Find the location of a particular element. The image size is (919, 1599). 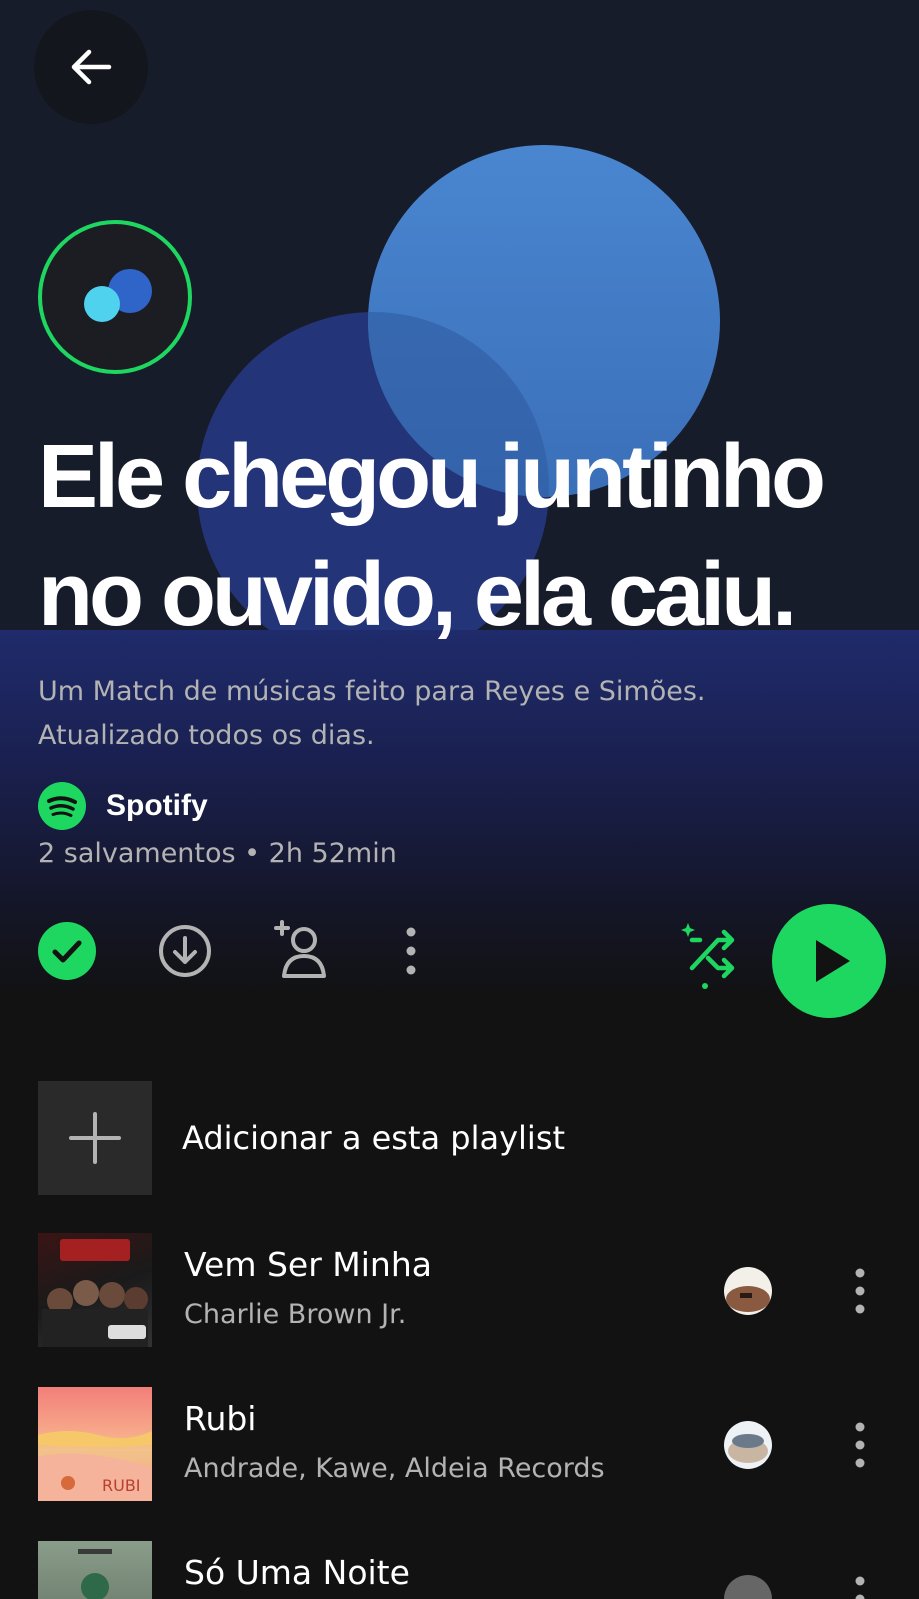

track-row: Só Uma Noite is located at coordinates (468, 1570).